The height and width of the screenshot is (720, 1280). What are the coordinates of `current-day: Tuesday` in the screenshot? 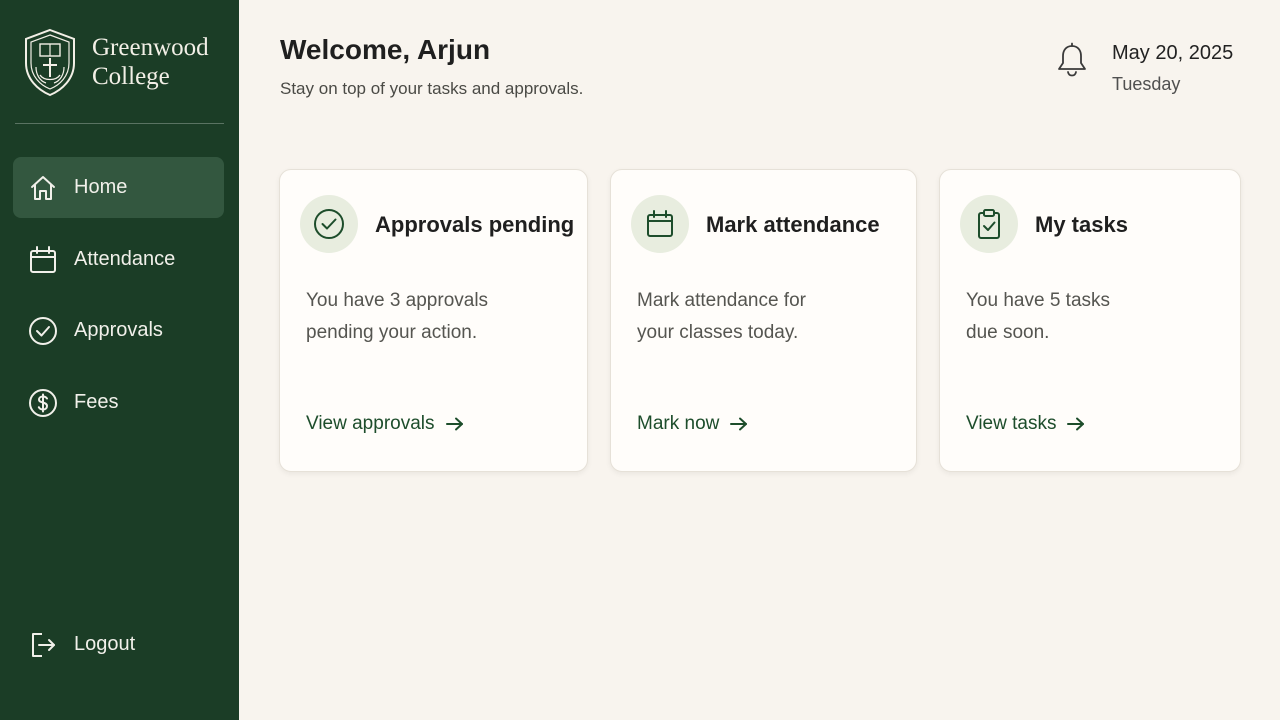 It's located at (1146, 84).